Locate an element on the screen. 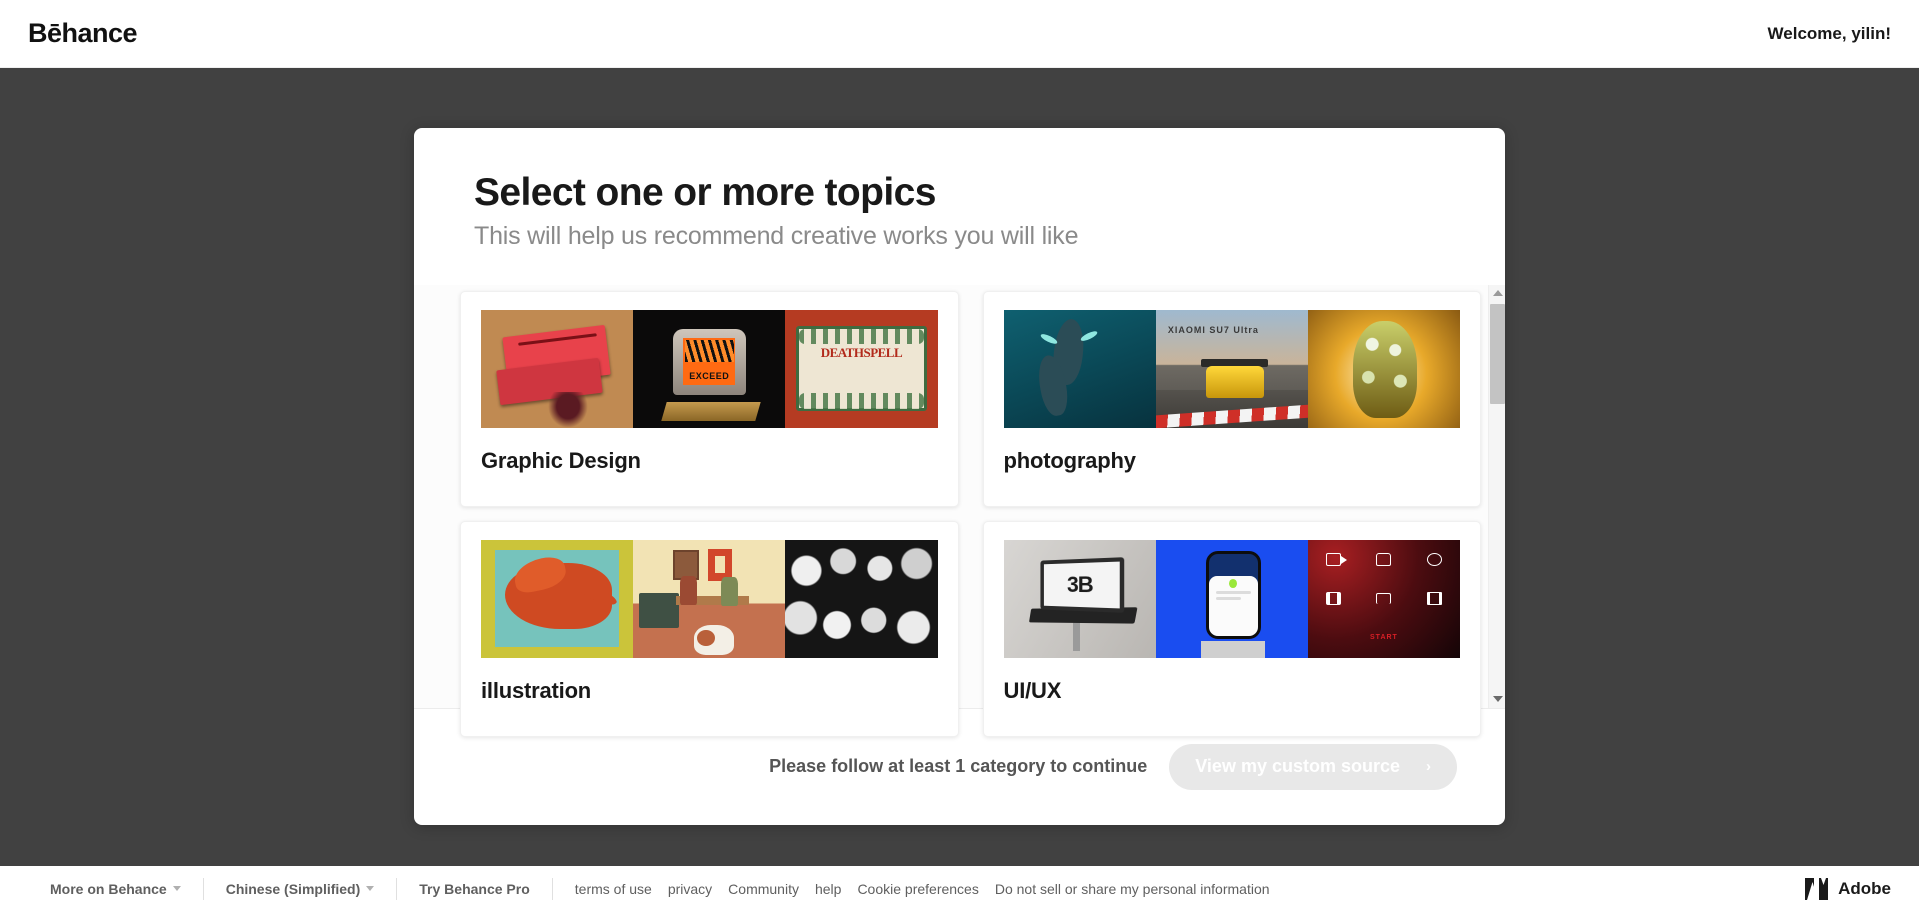 The image size is (1919, 911). topic-card-graphic-design: EXCEED DEATHSPELL Graphic Design is located at coordinates (709, 398).